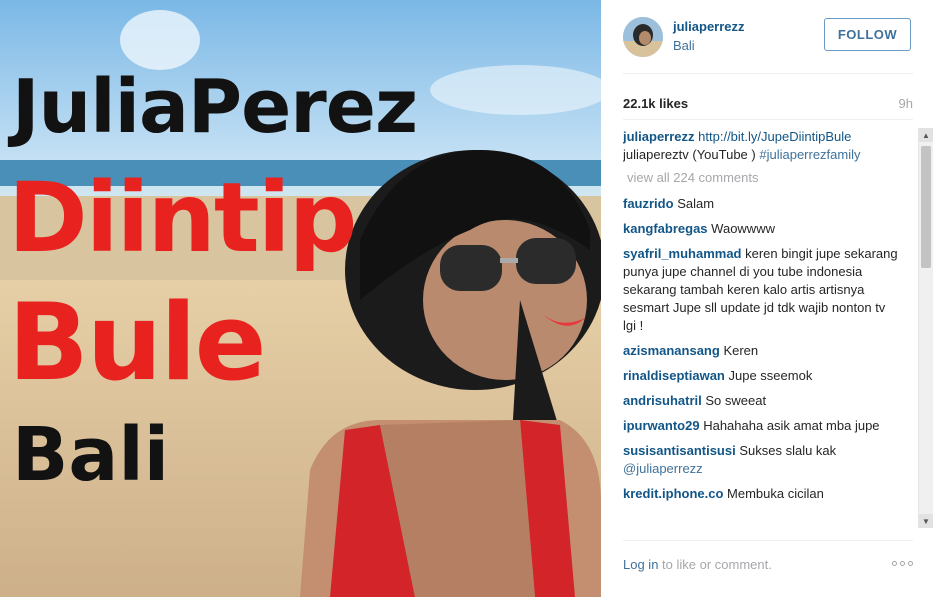 This screenshot has width=934, height=597. Describe the element at coordinates (867, 34) in the screenshot. I see `follow-button: FOLLOW` at that location.